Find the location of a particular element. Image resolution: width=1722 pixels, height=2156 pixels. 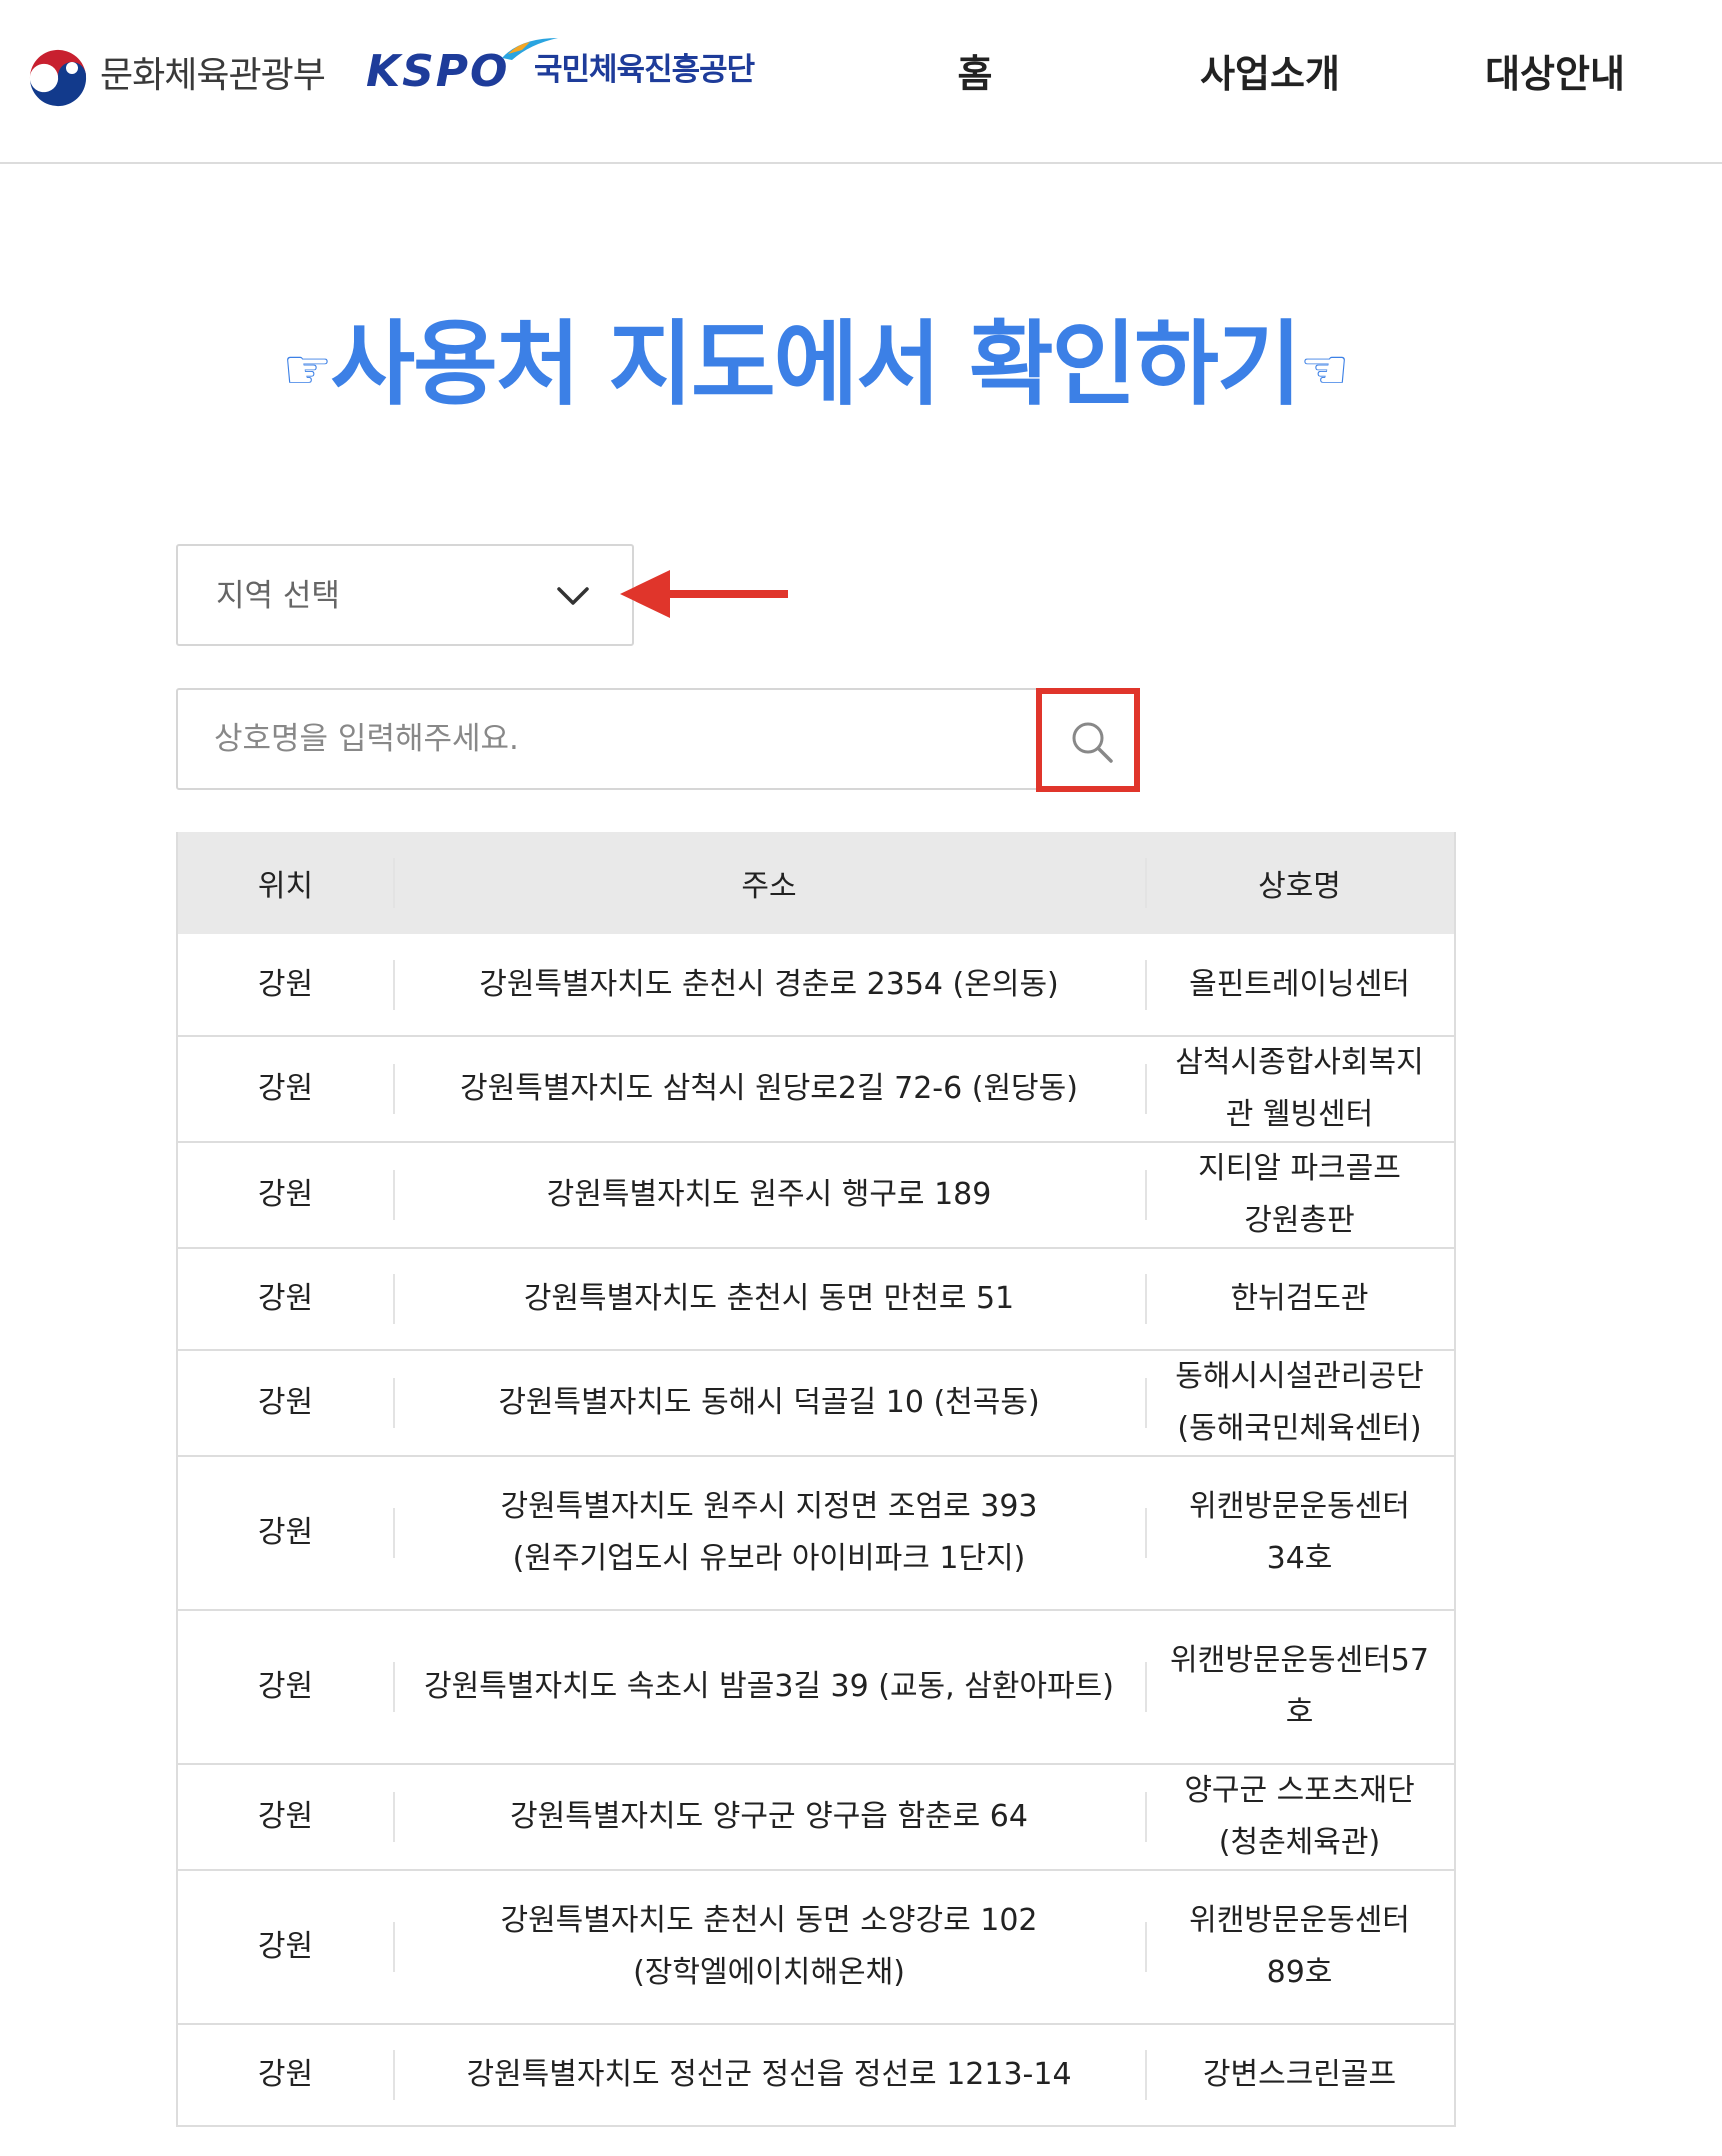

table-header-row: 위치 주소 상호명 is located at coordinates (816, 883).